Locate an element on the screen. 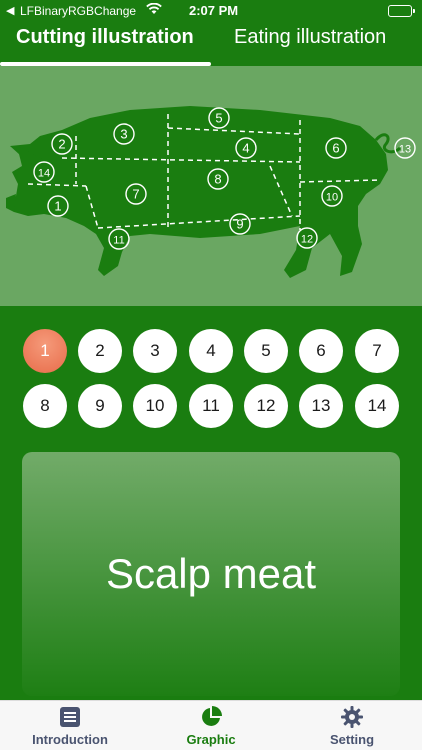 This screenshot has width=422, height=750. svg-text: 12 is located at coordinates (307, 240).